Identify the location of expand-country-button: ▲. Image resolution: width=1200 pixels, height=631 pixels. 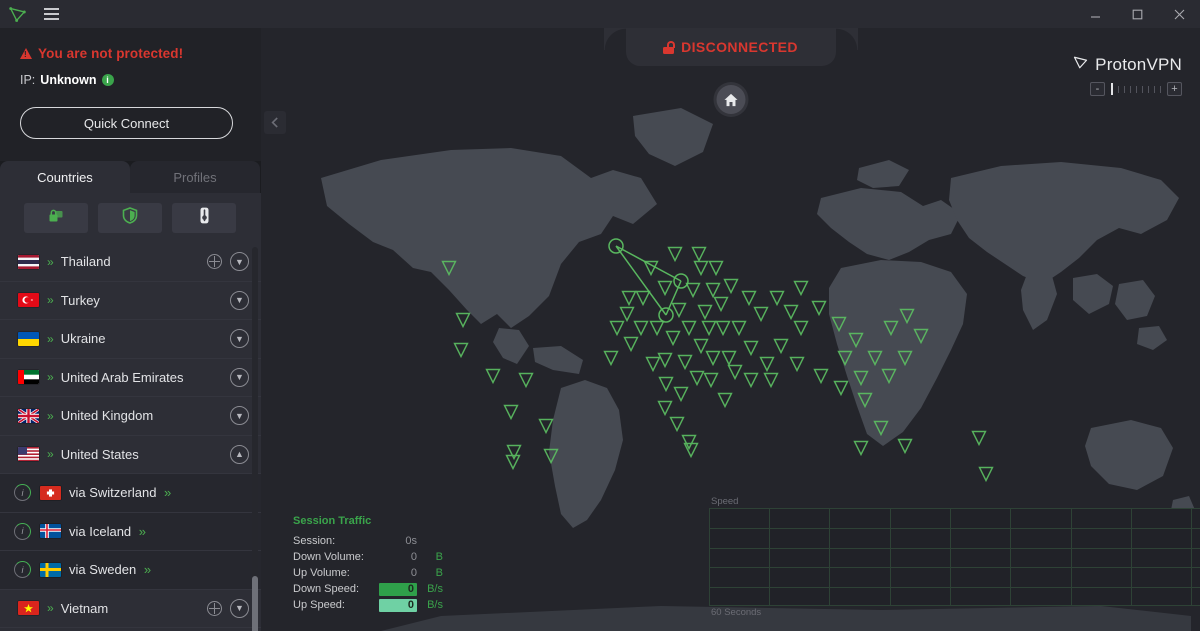
(239, 454).